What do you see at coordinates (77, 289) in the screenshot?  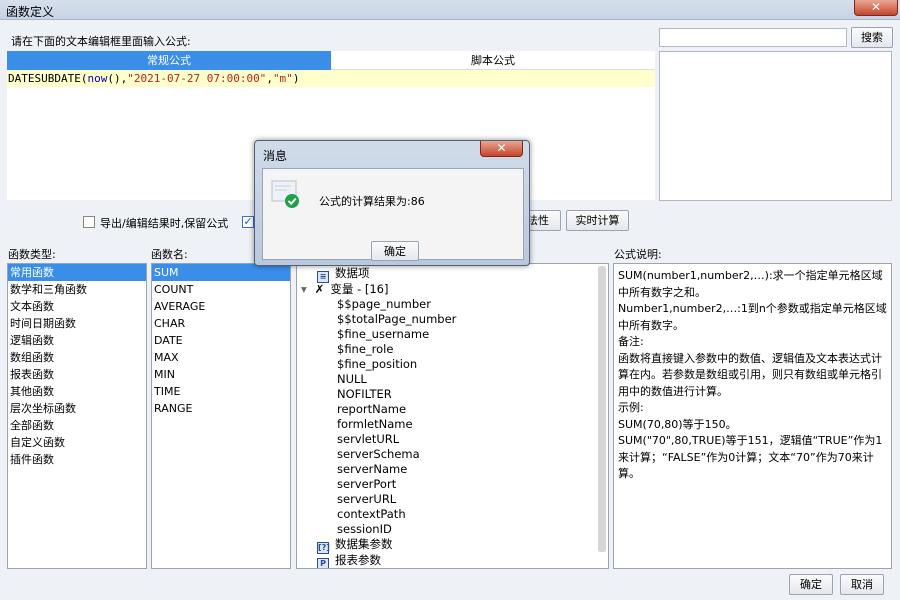 I see `list-item: 数学和三角函数` at bounding box center [77, 289].